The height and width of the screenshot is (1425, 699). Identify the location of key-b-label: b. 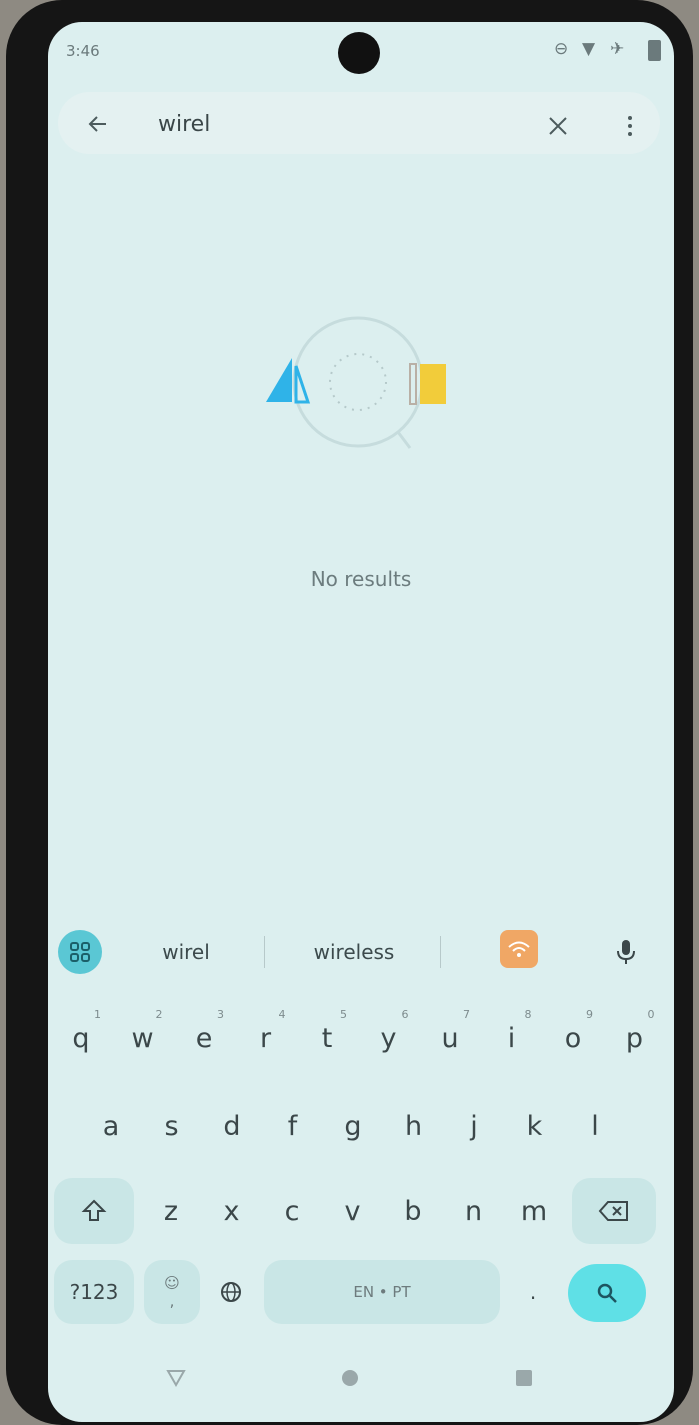
(413, 1211).